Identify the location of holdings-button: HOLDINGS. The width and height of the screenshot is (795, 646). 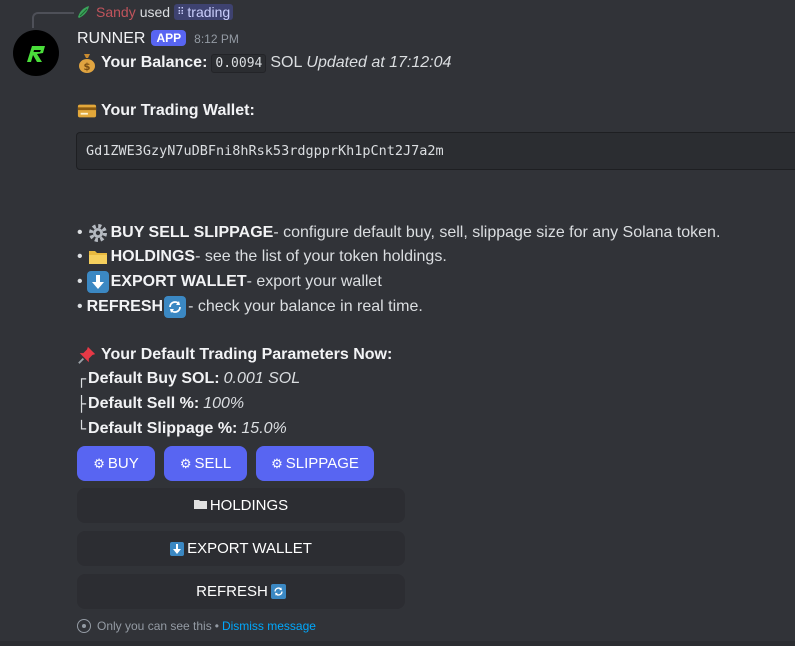
(241, 505).